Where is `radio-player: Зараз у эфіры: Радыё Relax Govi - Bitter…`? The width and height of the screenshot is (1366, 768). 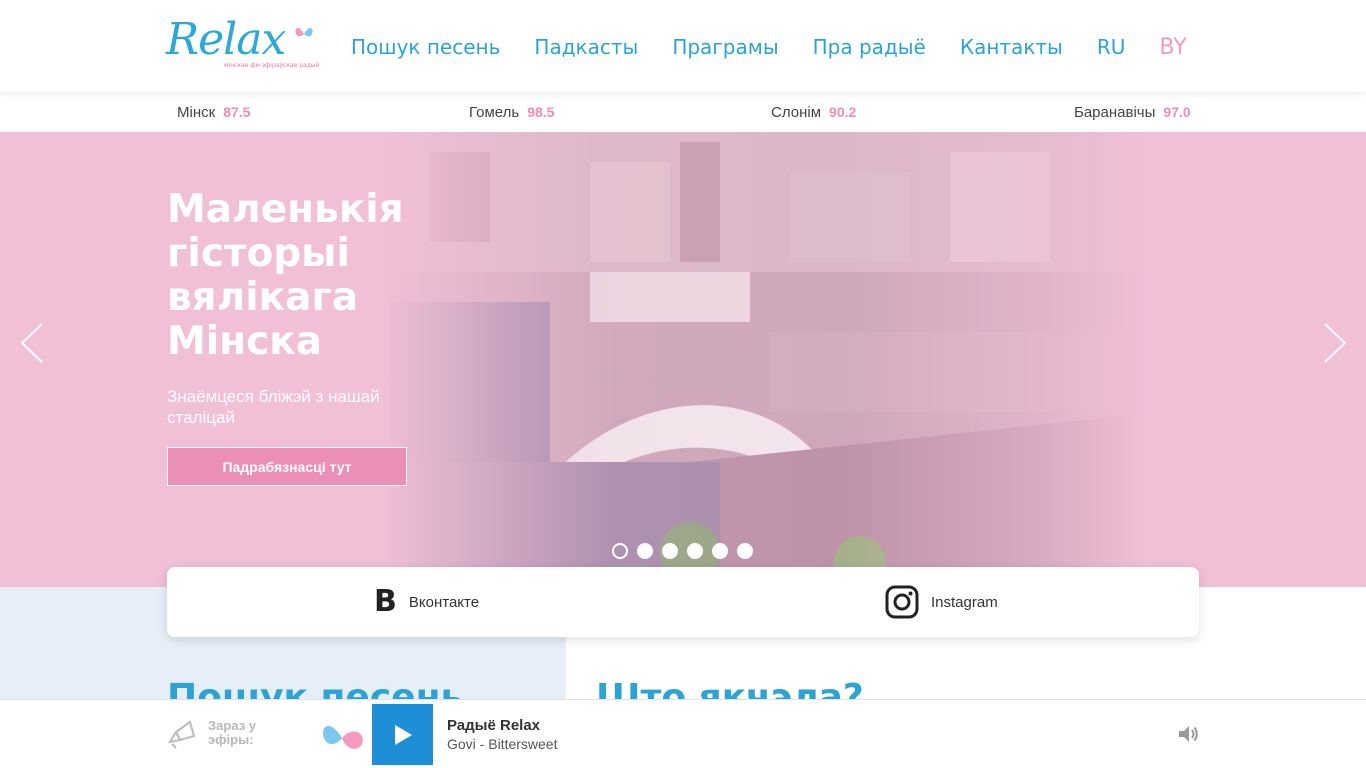
radio-player: Зараз у эфіры: Радыё Relax Govi - Bitter… is located at coordinates (683, 733).